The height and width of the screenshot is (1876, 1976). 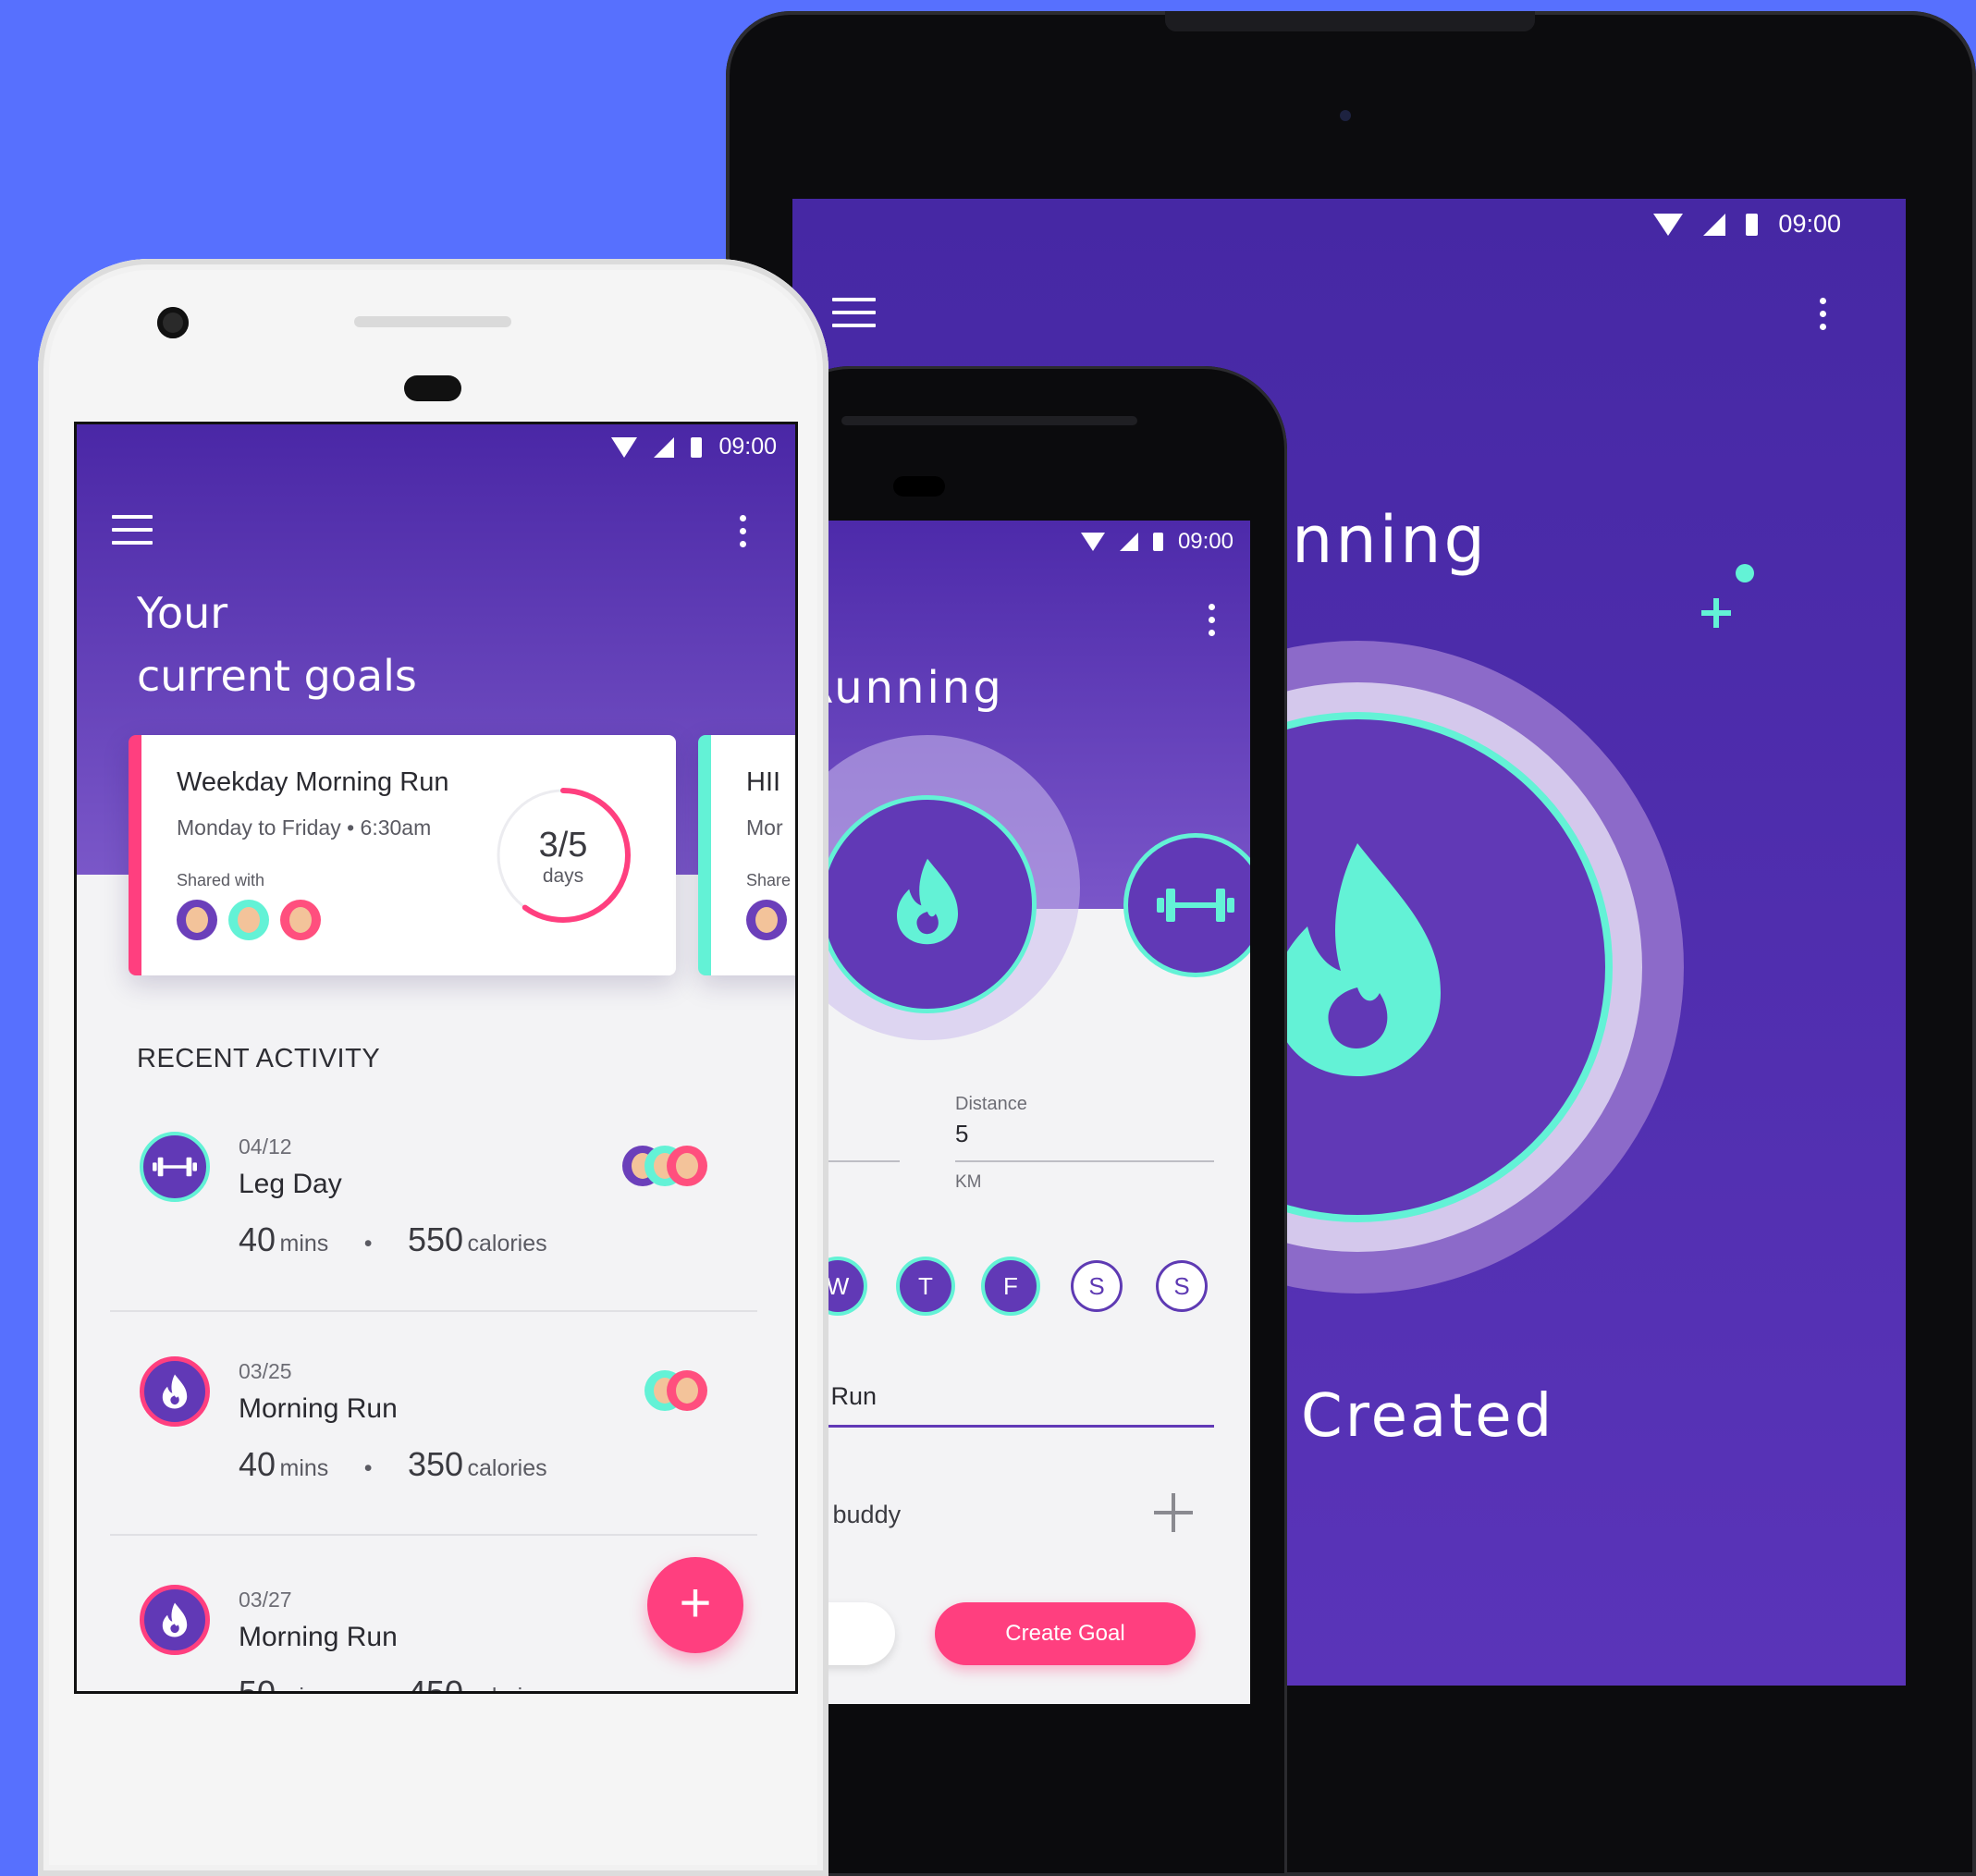 What do you see at coordinates (182, 613) in the screenshot?
I see `page-title-line1: Your` at bounding box center [182, 613].